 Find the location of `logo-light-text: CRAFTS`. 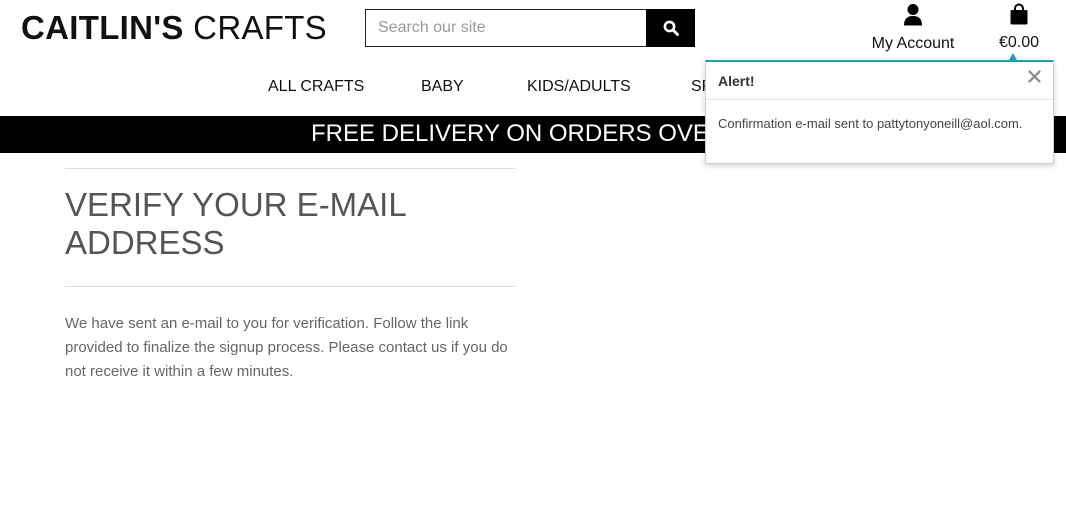

logo-light-text: CRAFTS is located at coordinates (255, 27).